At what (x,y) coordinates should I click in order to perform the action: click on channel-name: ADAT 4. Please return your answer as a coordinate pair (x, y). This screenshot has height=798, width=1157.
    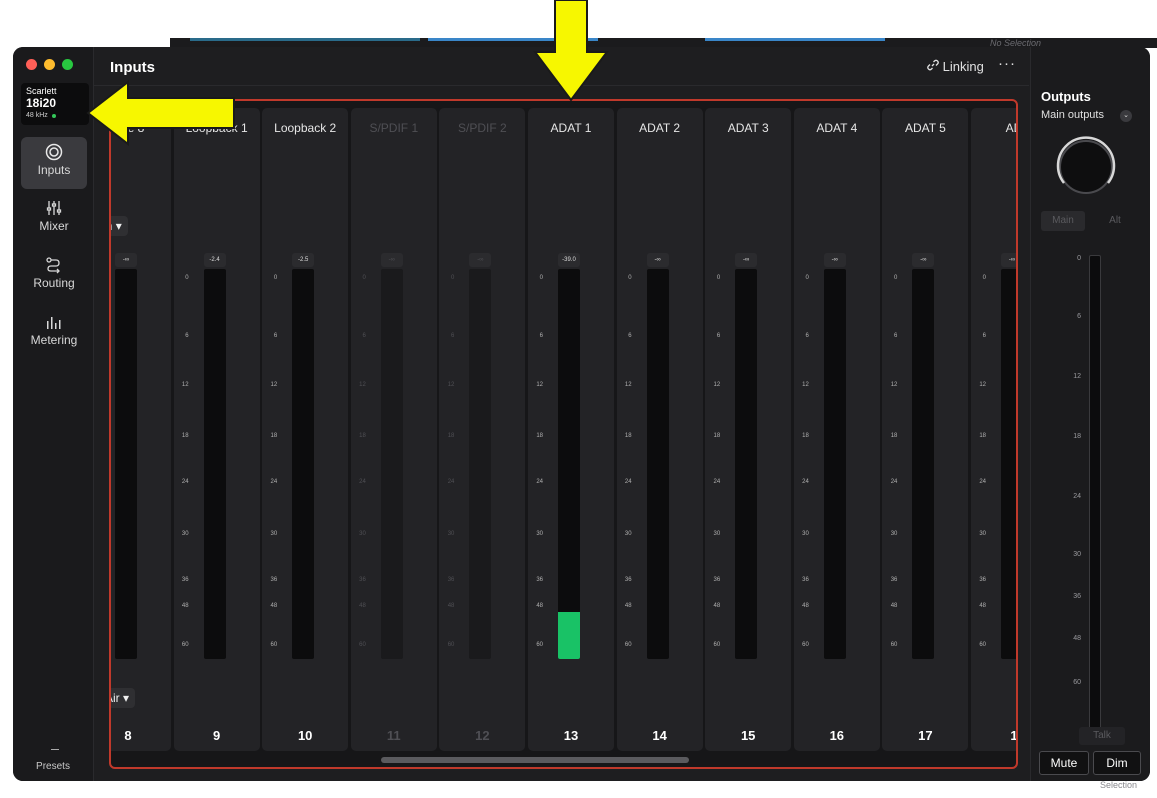
    Looking at the image, I should click on (837, 128).